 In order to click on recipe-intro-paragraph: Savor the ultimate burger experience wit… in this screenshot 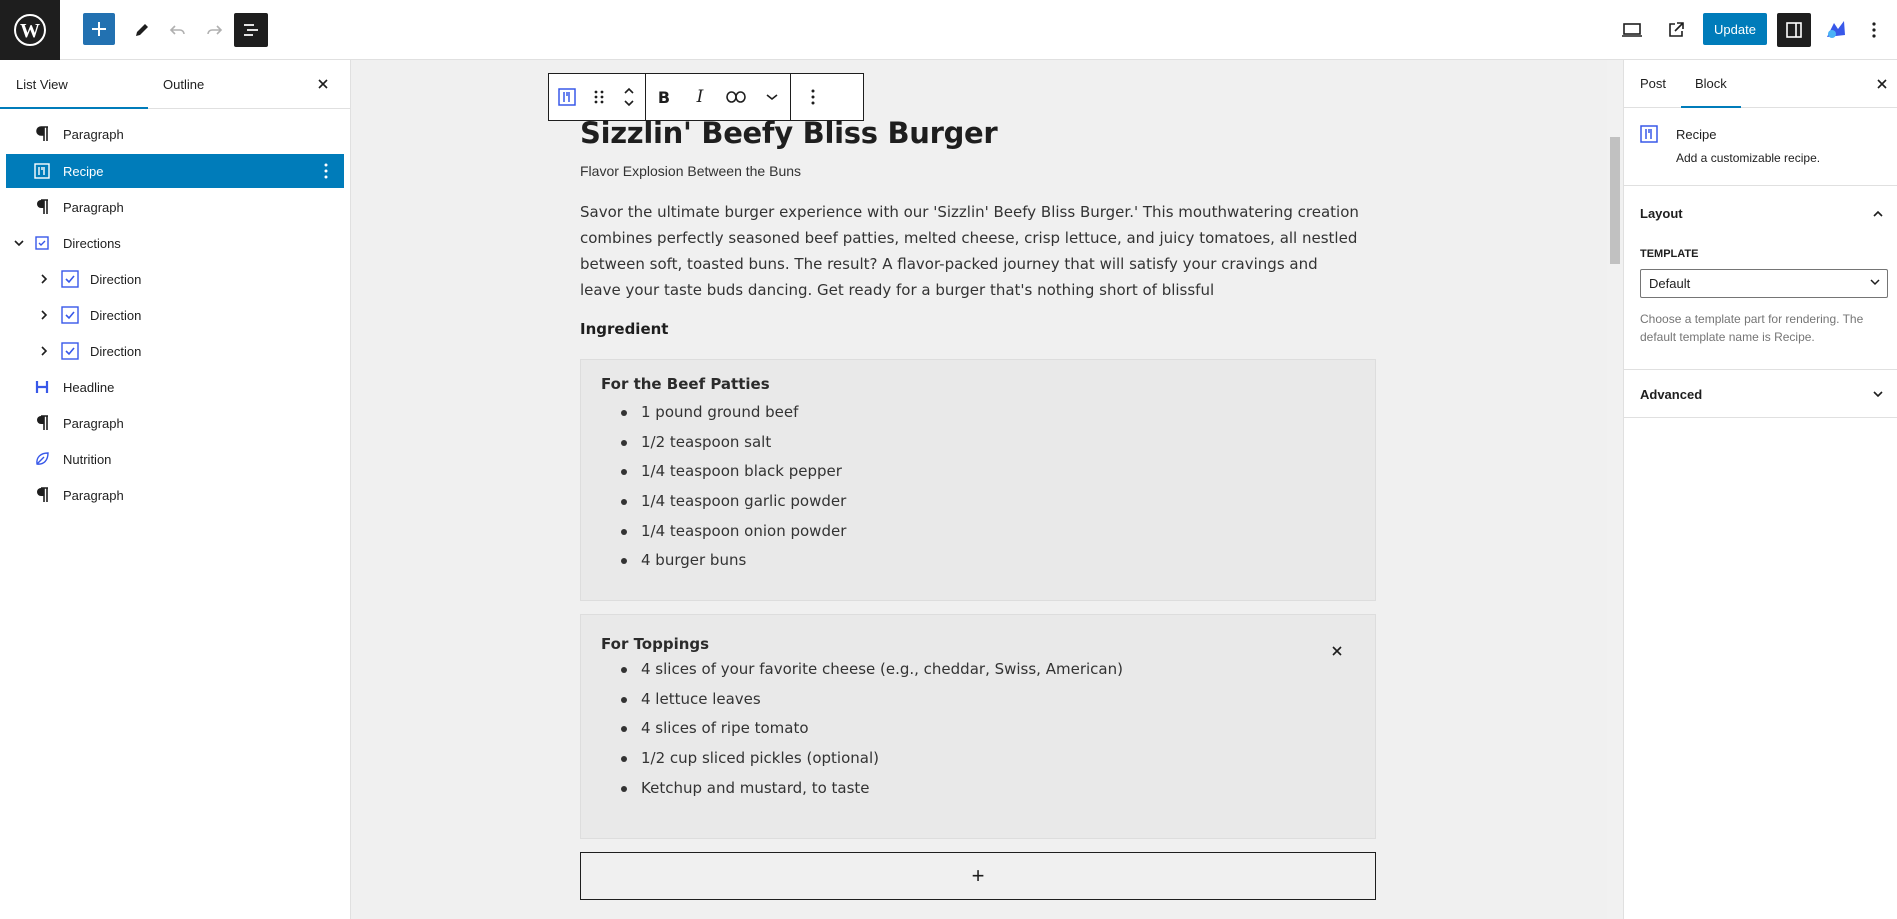, I will do `click(970, 251)`.